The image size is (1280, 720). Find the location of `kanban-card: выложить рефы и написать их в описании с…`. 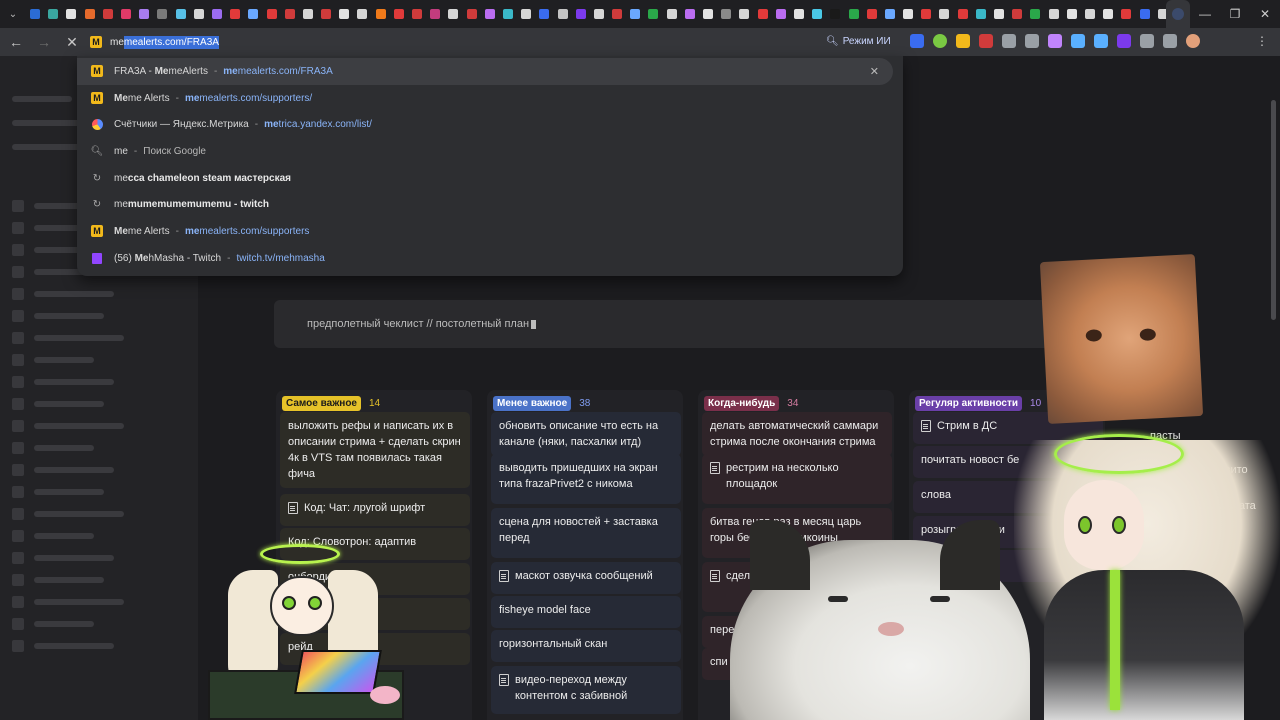

kanban-card: выложить рефы и написать их в описании с… is located at coordinates (375, 450).